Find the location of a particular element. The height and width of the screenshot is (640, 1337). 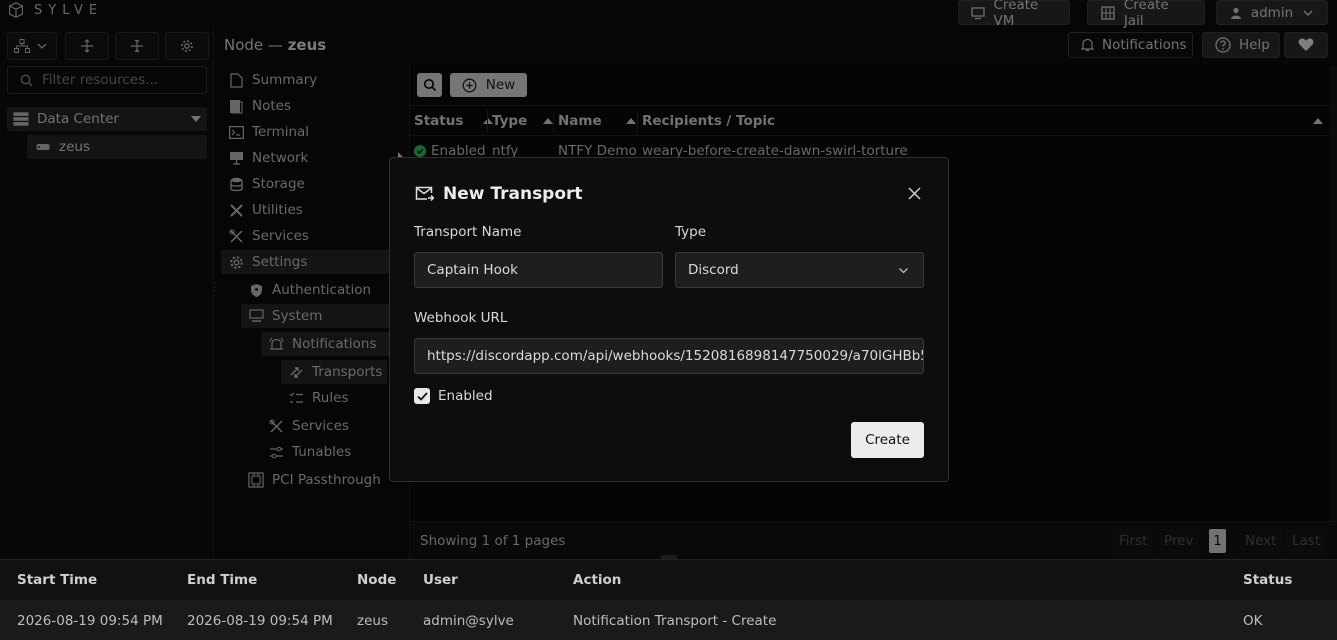

dialog-header: New Transport is located at coordinates (499, 194).